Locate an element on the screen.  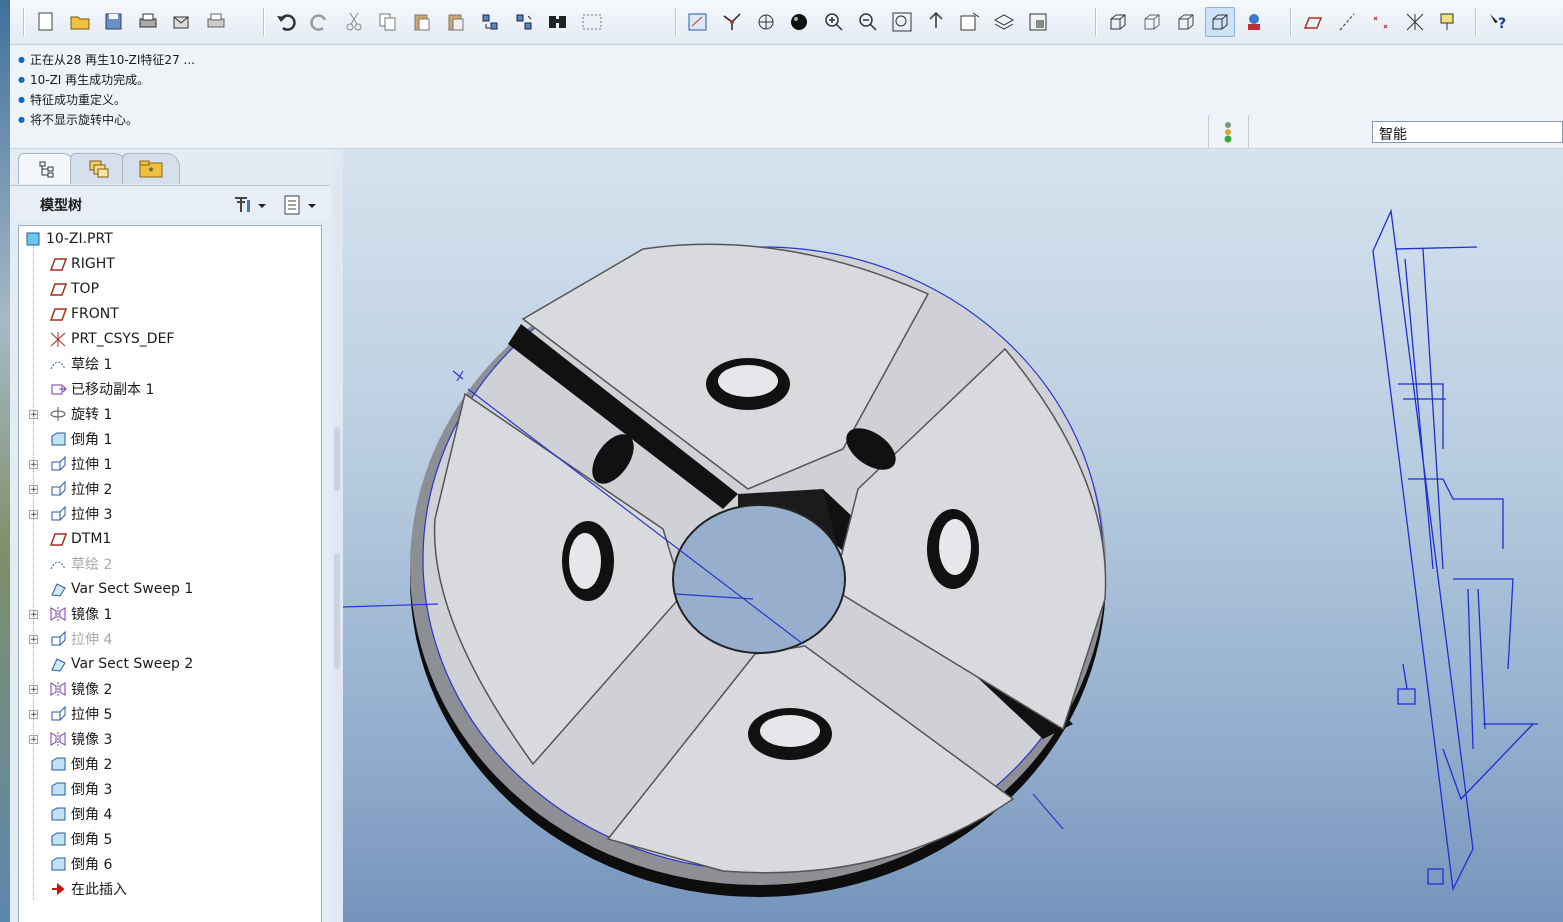
saved-views-icon is located at coordinates (970, 22).